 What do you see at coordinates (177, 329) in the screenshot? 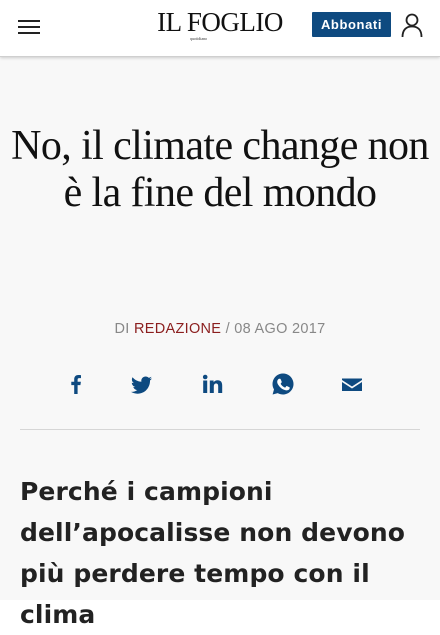
I see `author-link: REDAZIONE` at bounding box center [177, 329].